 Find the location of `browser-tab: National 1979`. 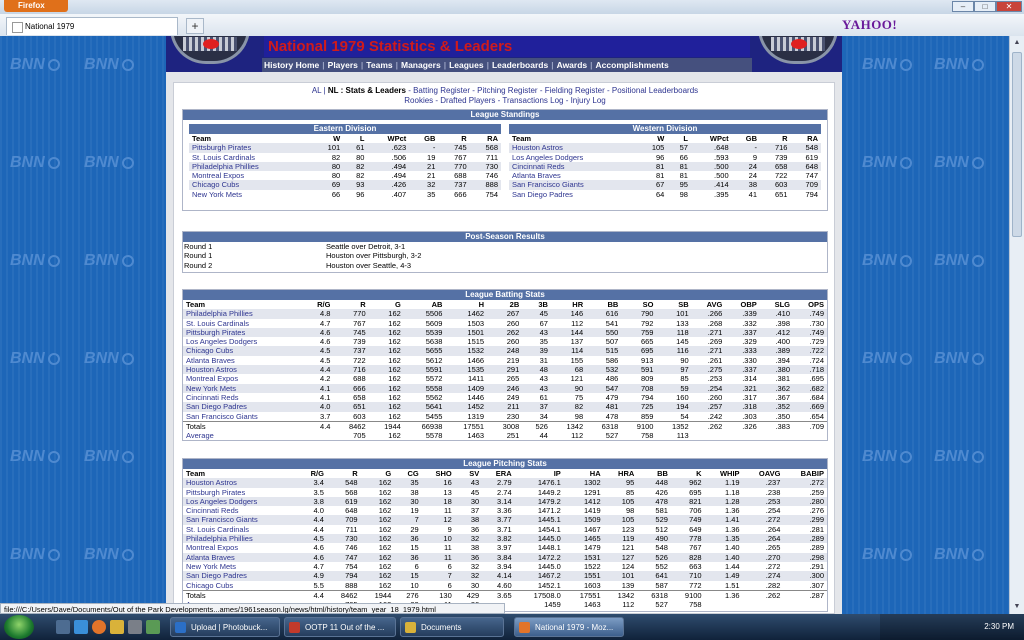

browser-tab: National 1979 is located at coordinates (92, 26).